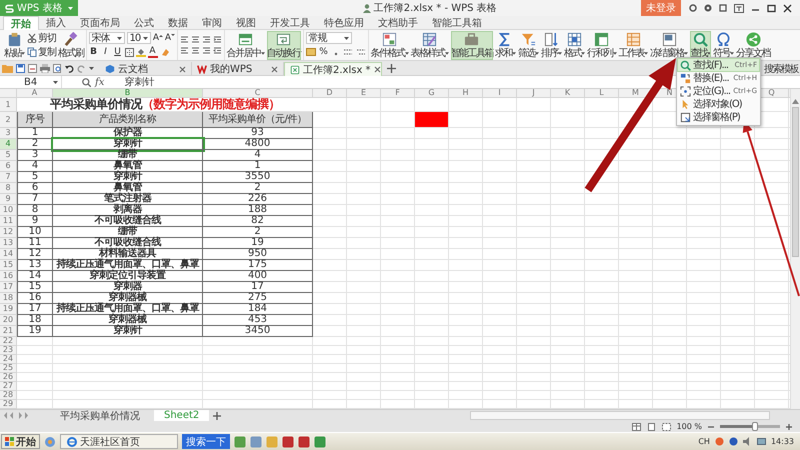 Image resolution: width=800 pixels, height=450 pixels. I want to click on currency-icon, so click(311, 52).